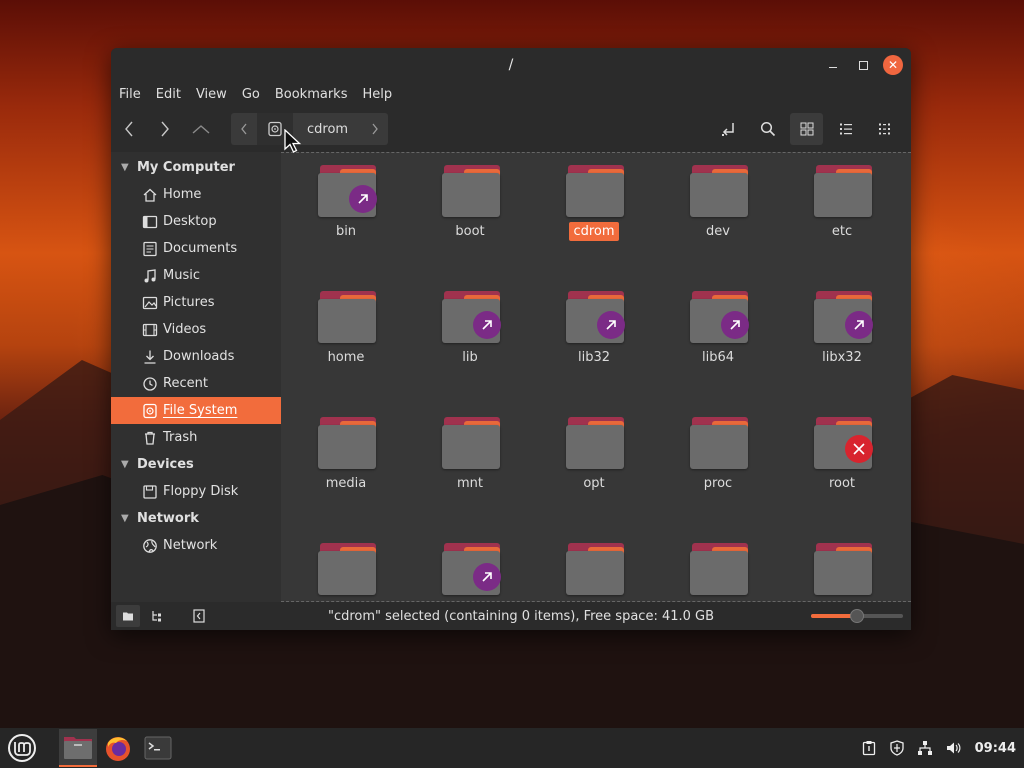 This screenshot has height=768, width=1024. Describe the element at coordinates (375, 129) in the screenshot. I see `pathbar-scroll-right` at that location.